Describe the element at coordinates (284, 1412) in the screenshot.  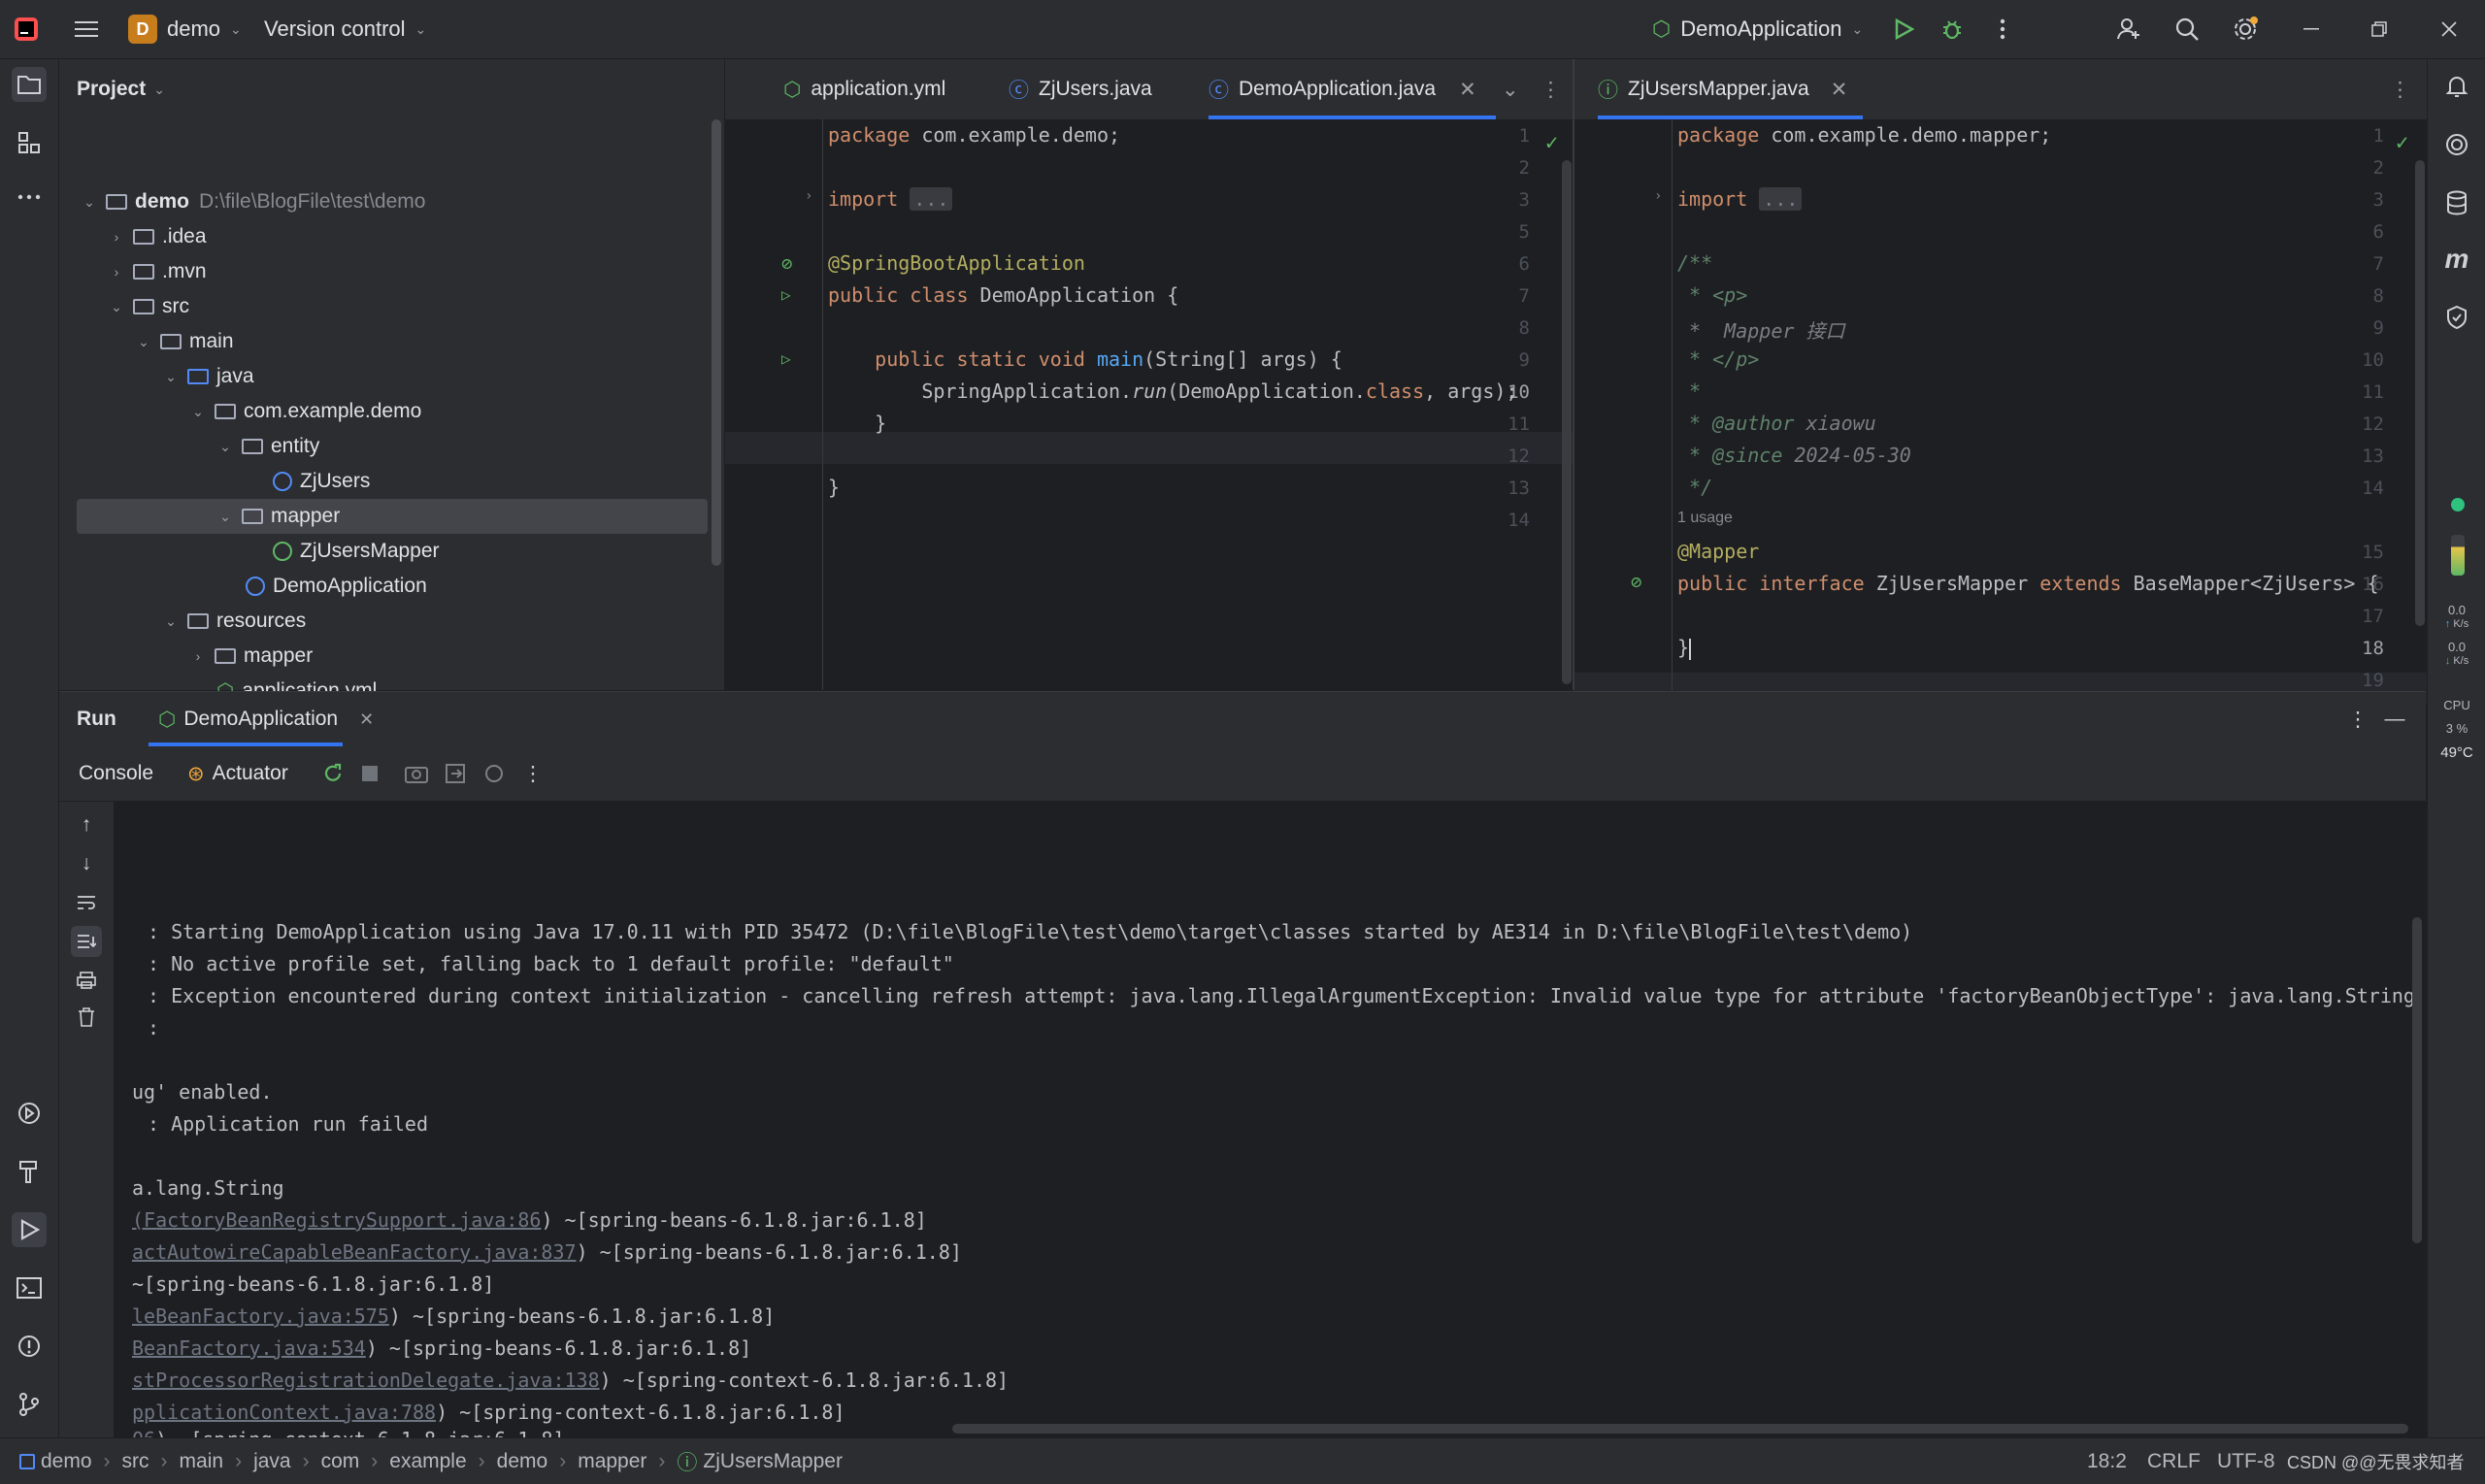
I see `stack-trace-link: pplicationContext.java:788` at that location.